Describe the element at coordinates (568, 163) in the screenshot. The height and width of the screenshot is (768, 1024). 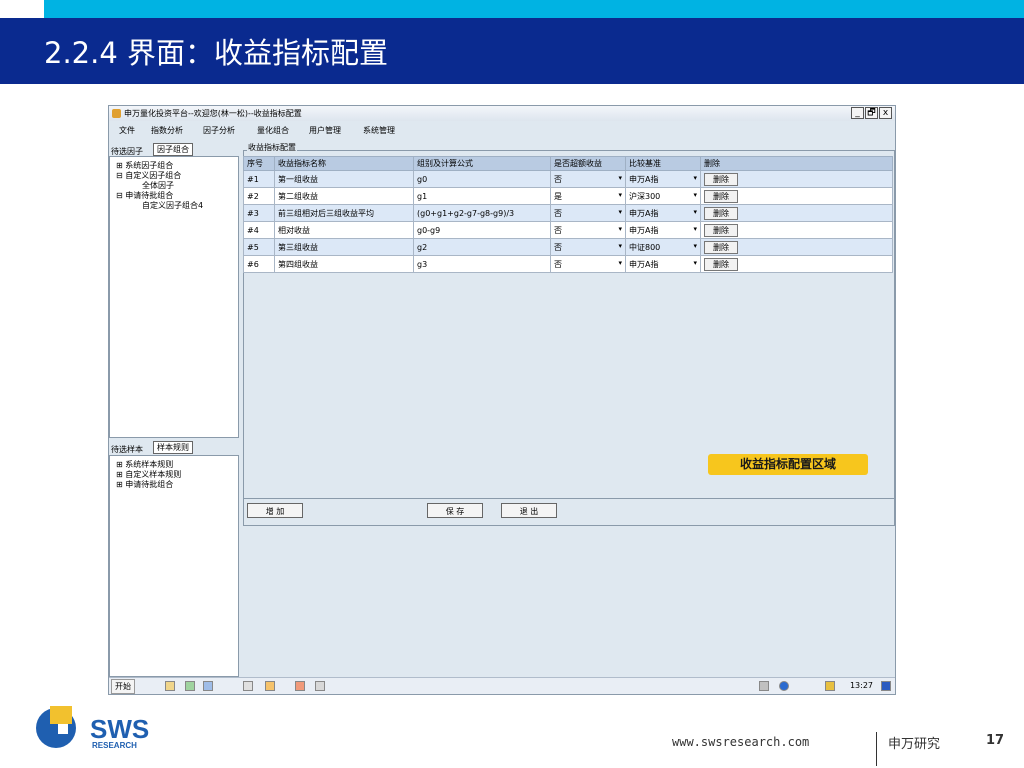
I see `table-header-row: 序号 收益指标名称 组别及计算公式 是否超额收益 比较基准 删除` at that location.